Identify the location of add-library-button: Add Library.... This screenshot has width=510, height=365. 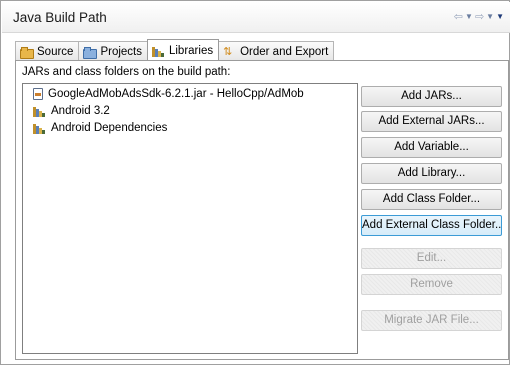
(431, 173).